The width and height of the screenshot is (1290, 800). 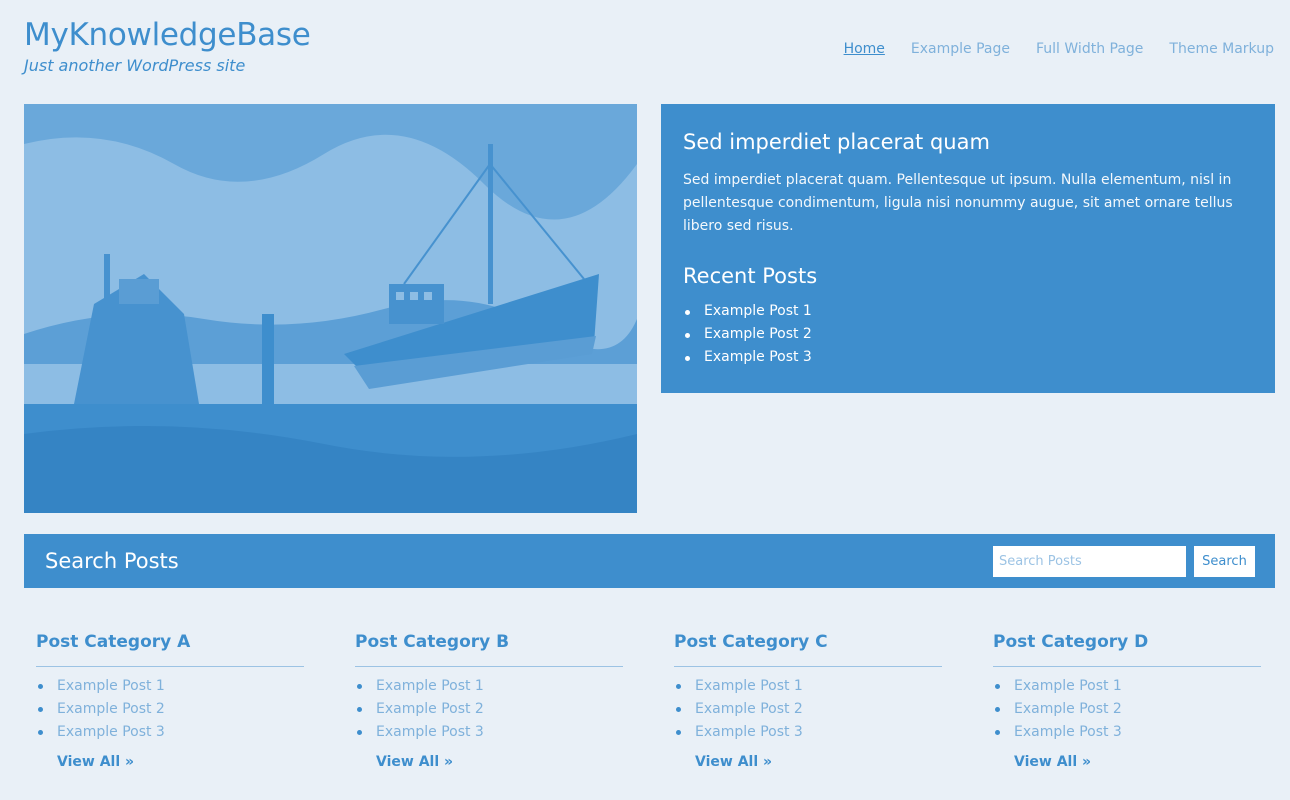 What do you see at coordinates (1089, 561) in the screenshot?
I see `search-input` at bounding box center [1089, 561].